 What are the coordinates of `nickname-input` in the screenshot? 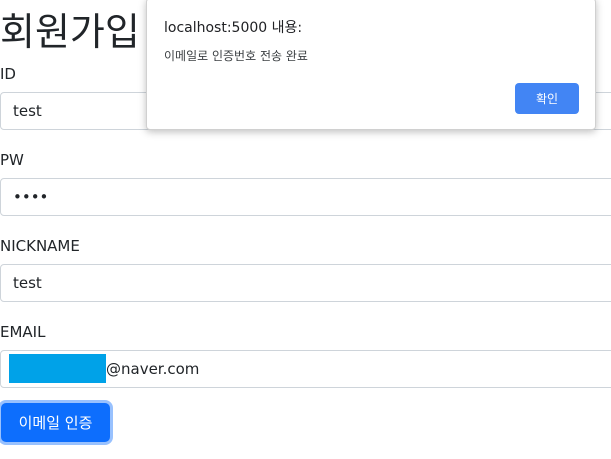 It's located at (305, 283).